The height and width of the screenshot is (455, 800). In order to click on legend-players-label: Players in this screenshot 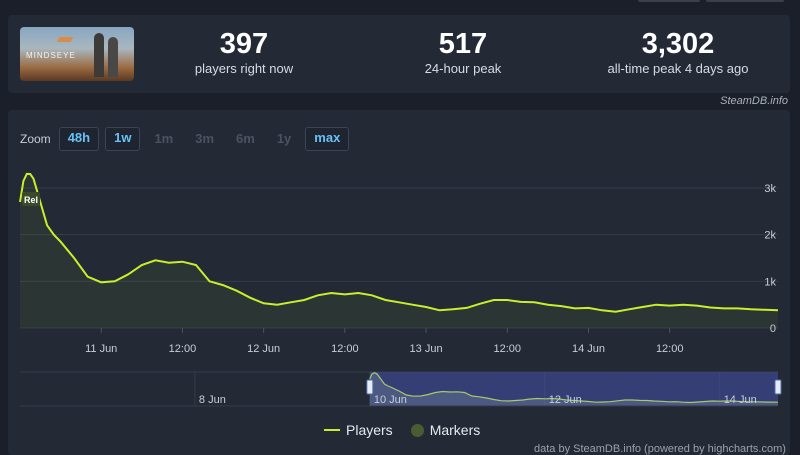, I will do `click(369, 430)`.